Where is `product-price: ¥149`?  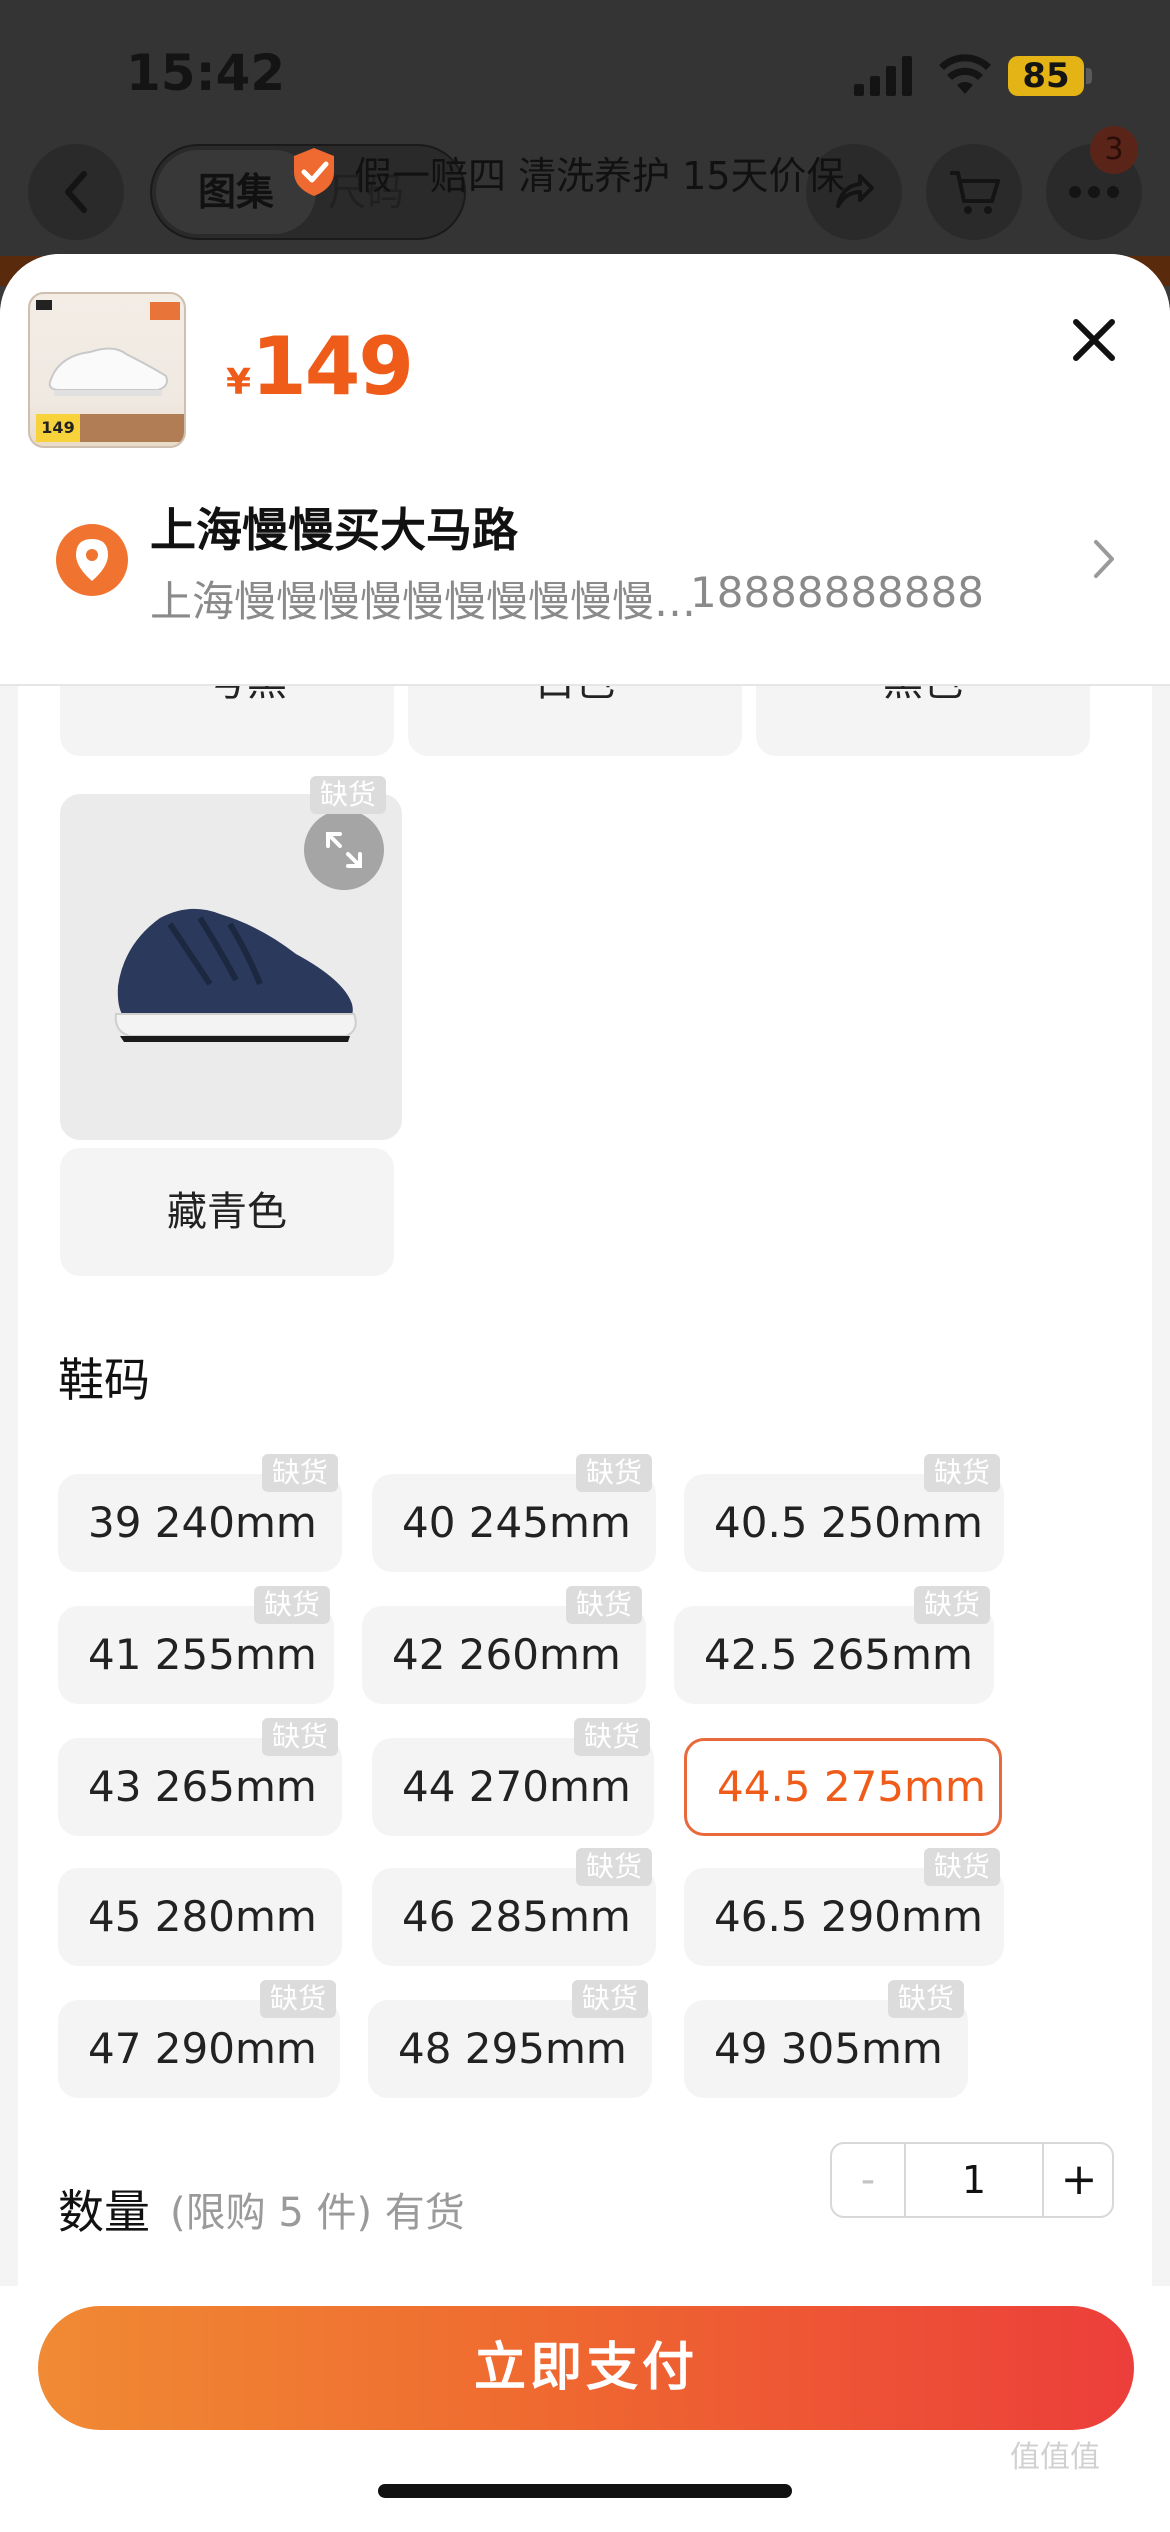
product-price: ¥149 is located at coordinates (320, 366).